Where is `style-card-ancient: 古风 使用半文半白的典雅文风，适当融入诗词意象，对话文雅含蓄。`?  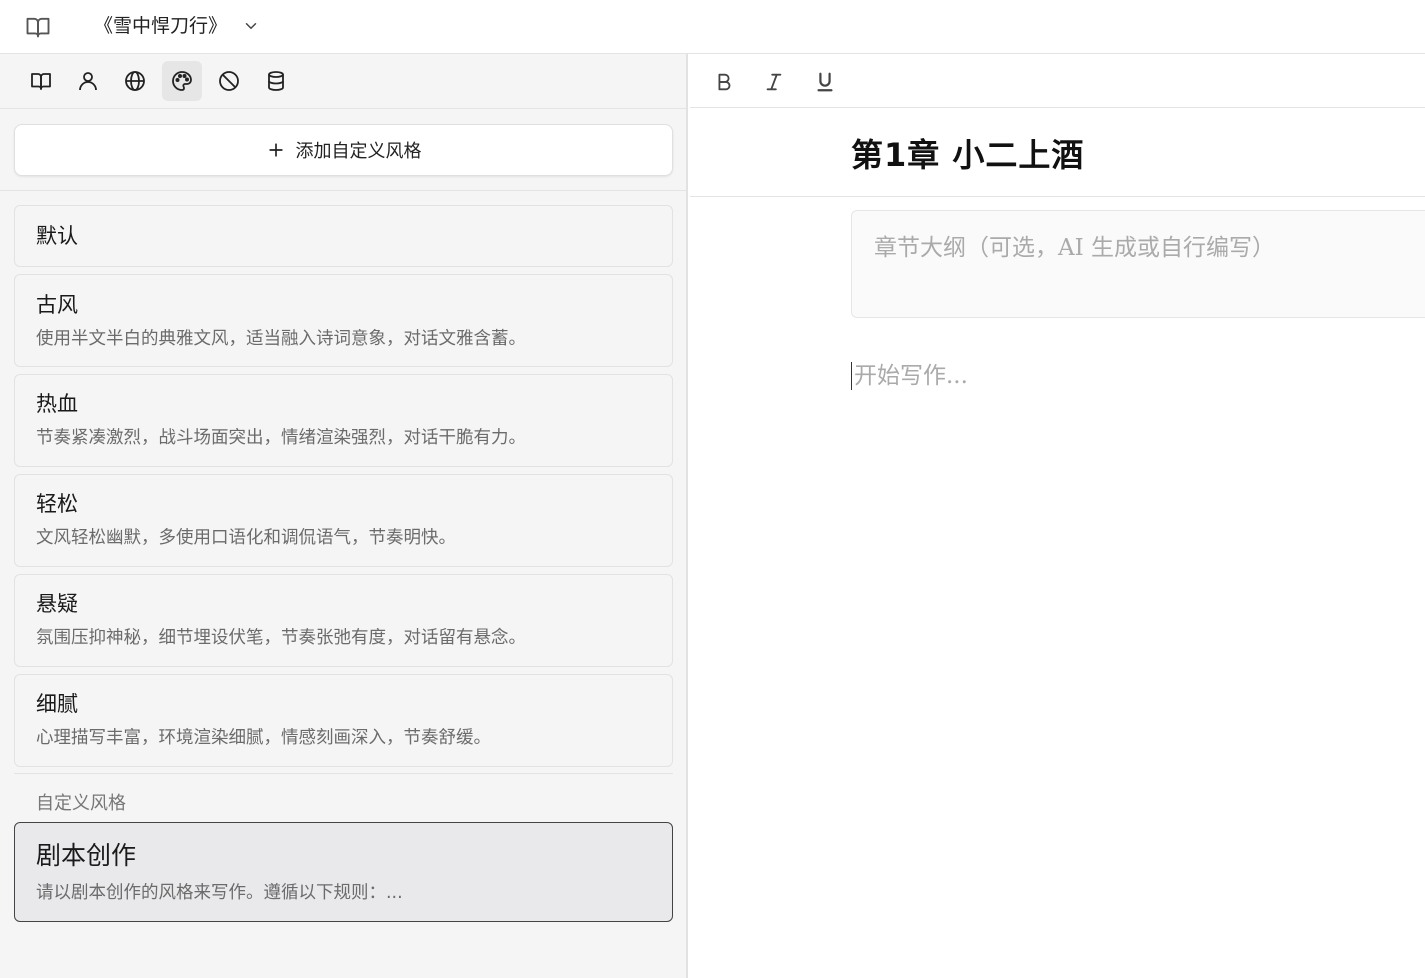 style-card-ancient: 古风 使用半文半白的典雅文风，适当融入诗词意象，对话文雅含蓄。 is located at coordinates (343, 320).